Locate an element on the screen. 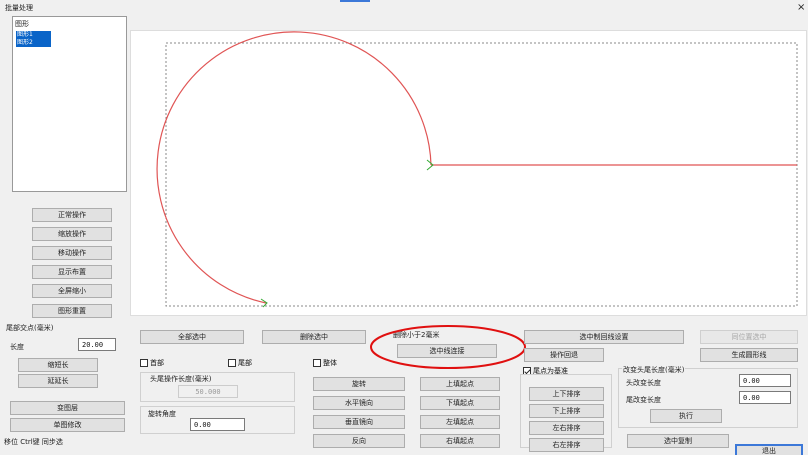 This screenshot has height=455, width=808. normal-op-button: 正常操作 is located at coordinates (72, 215).